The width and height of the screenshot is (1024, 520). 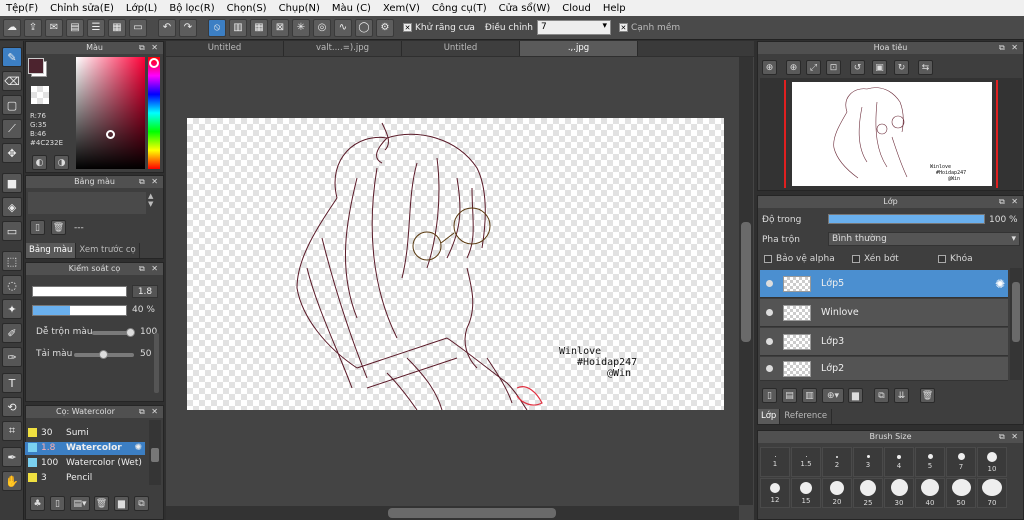 I want to click on layer-add-menu-icon: ⊕▾, so click(x=833, y=395).